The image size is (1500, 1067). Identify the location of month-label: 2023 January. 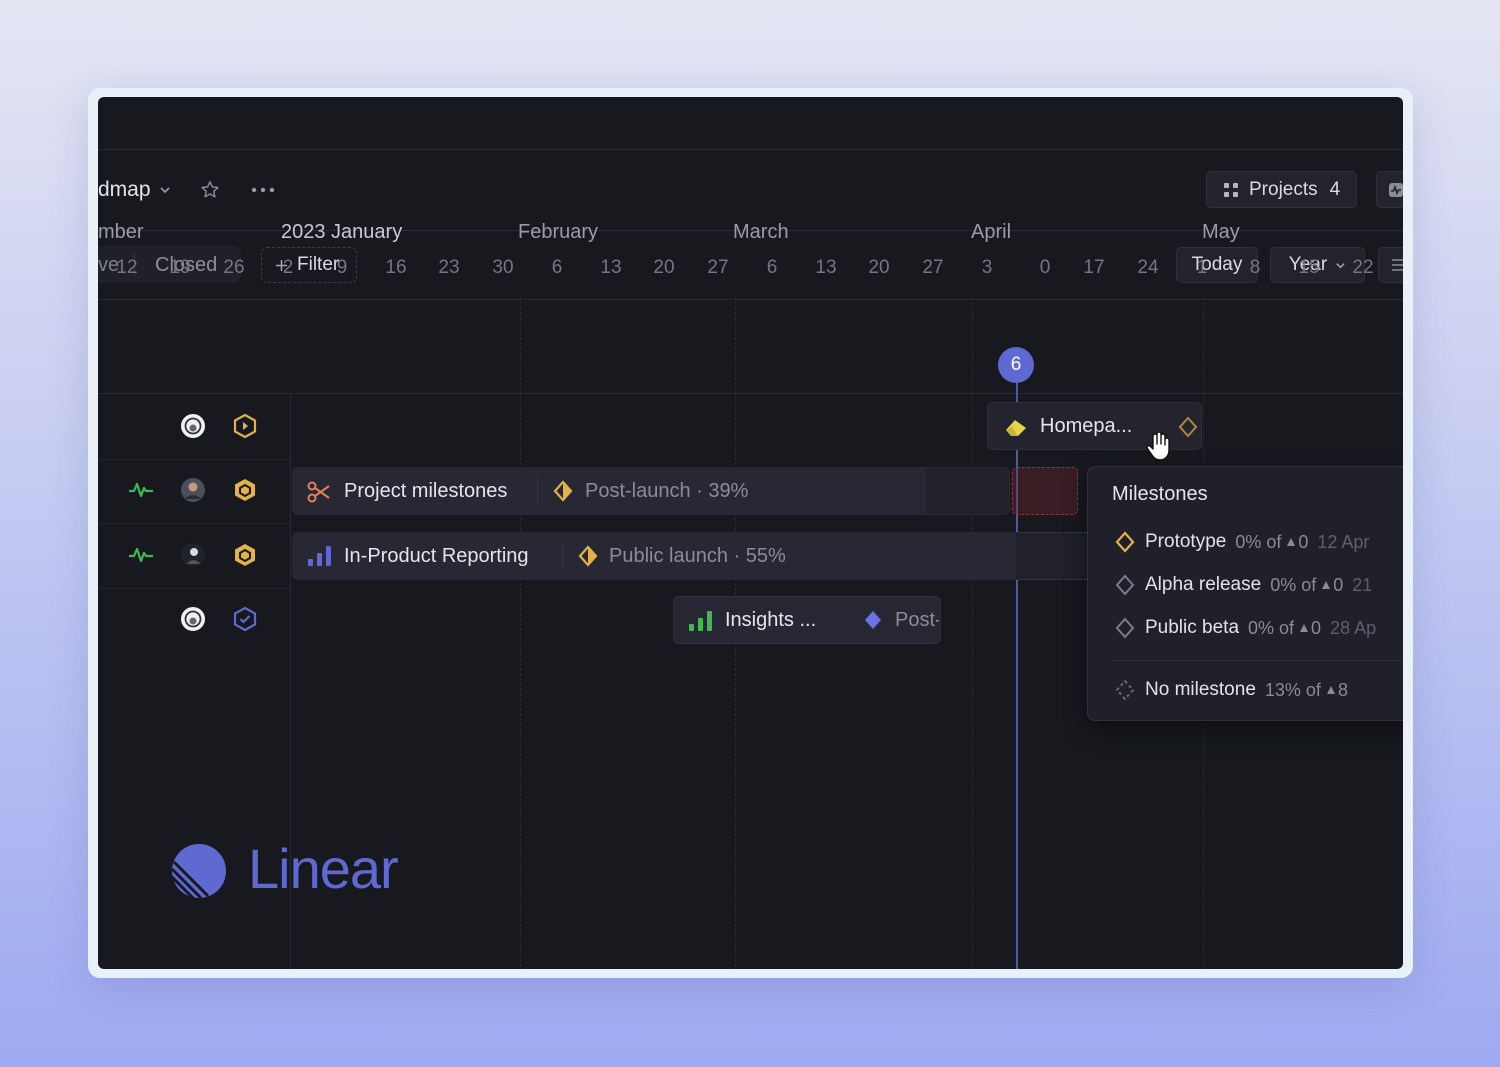
(342, 232).